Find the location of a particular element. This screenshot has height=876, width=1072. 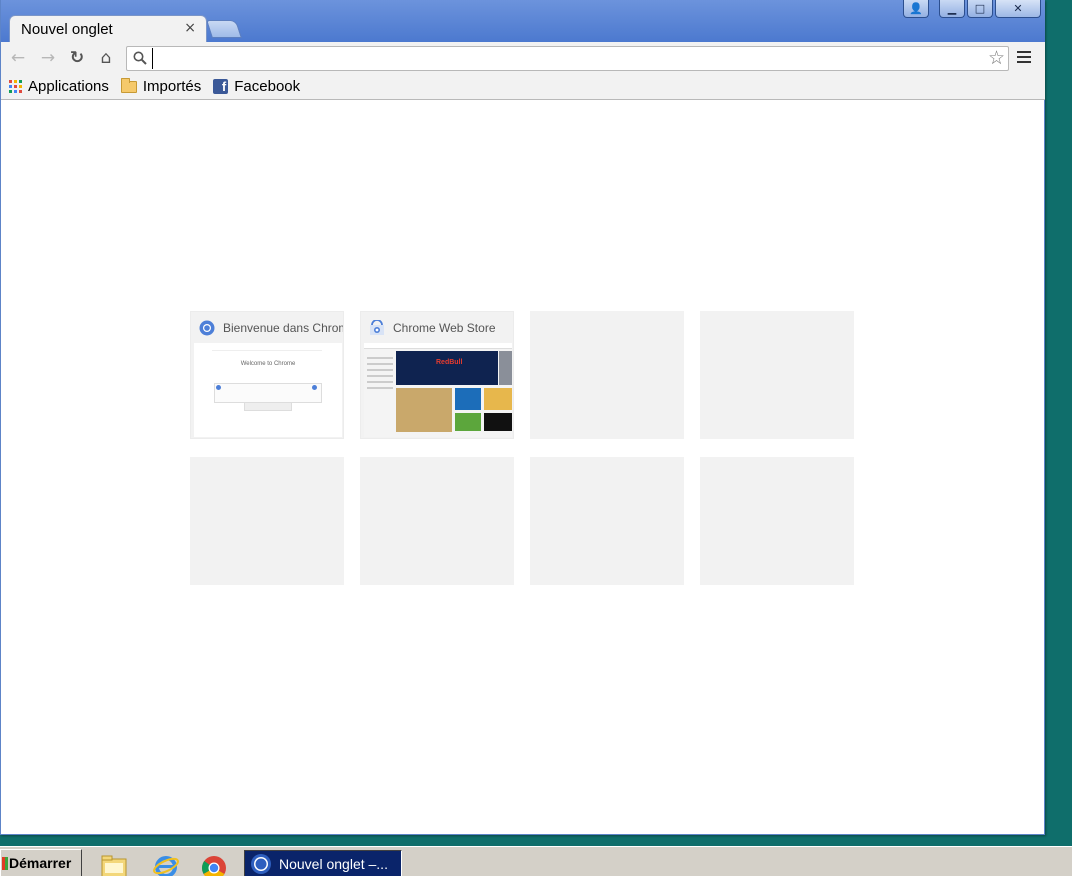

bookmark-applications: Applications is located at coordinates (59, 86).